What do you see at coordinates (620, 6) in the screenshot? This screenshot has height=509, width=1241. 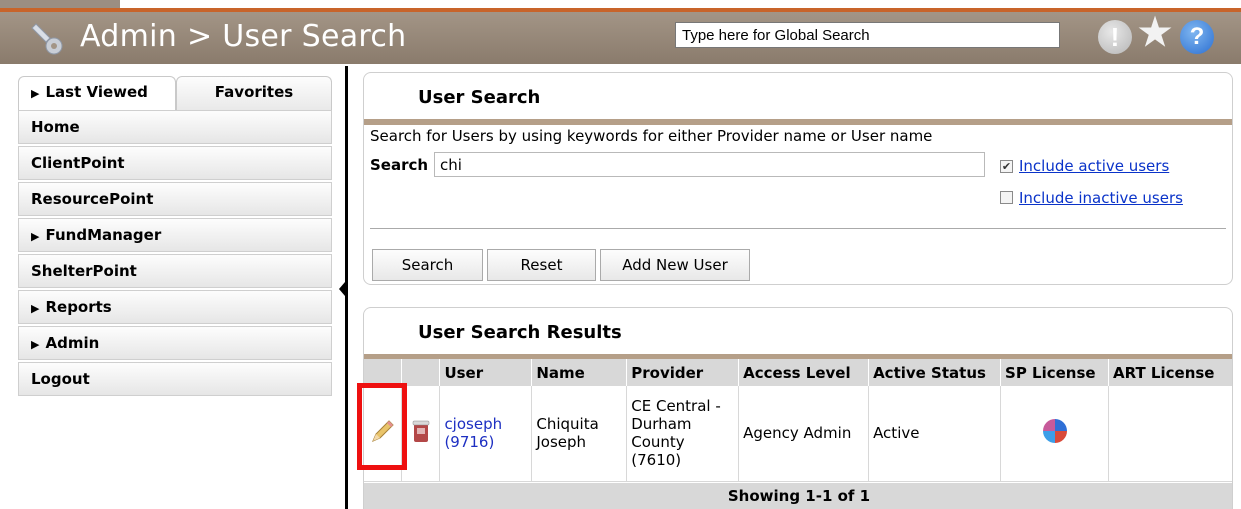 I see `top-strip` at bounding box center [620, 6].